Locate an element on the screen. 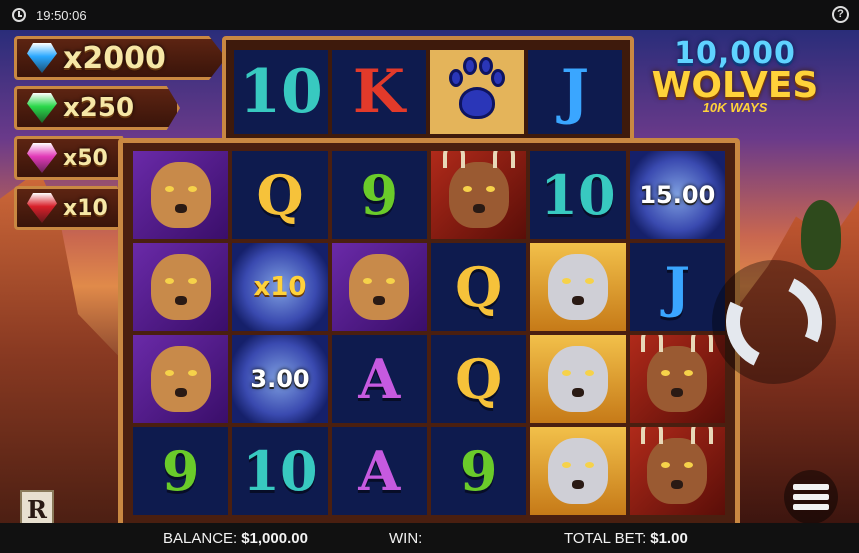  brand-logo: R is located at coordinates (37, 506).